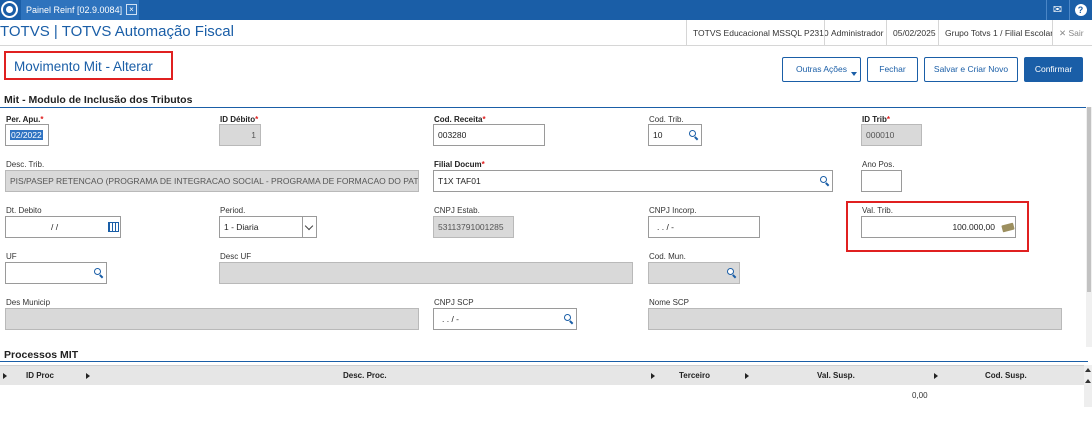 Image resolution: width=1092 pixels, height=448 pixels. Describe the element at coordinates (669, 302) in the screenshot. I see `nome-scp-label: Nome SCP` at that location.